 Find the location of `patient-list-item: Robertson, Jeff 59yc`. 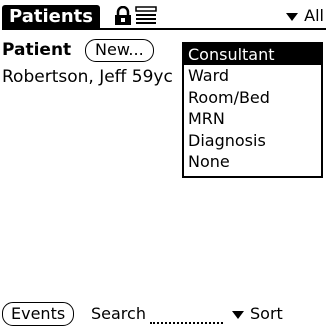

patient-list-item: Robertson, Jeff 59yc is located at coordinates (91, 77).